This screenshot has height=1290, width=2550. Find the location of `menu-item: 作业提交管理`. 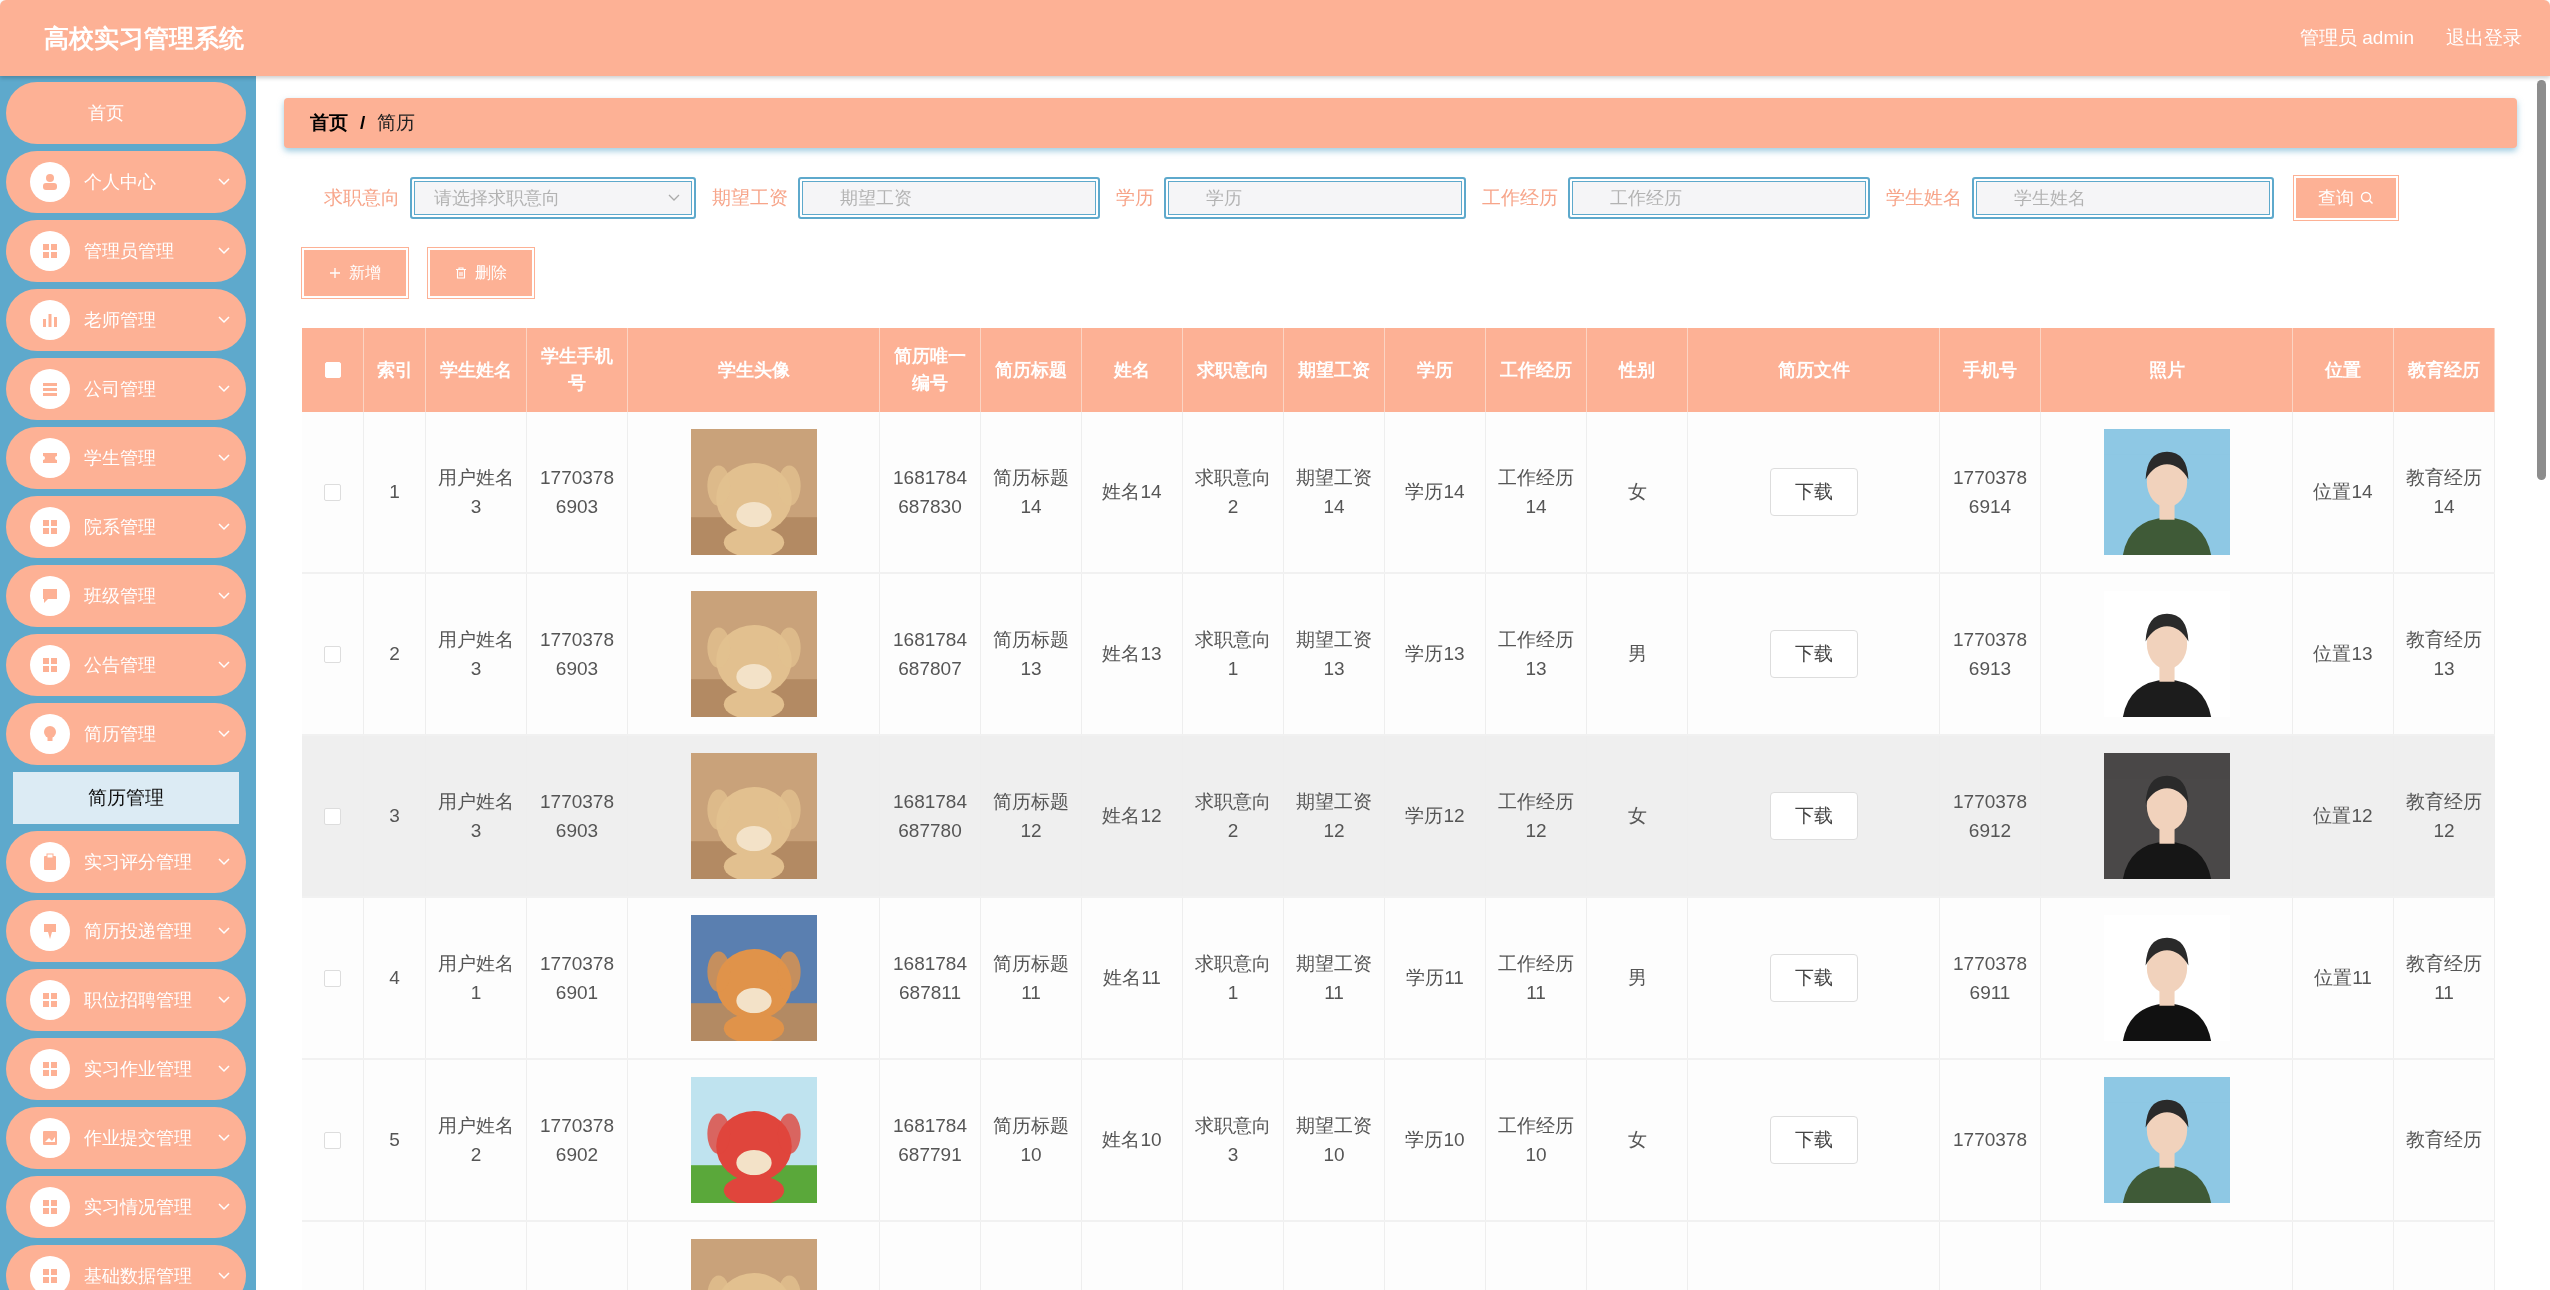

menu-item: 作业提交管理 is located at coordinates (126, 1138).